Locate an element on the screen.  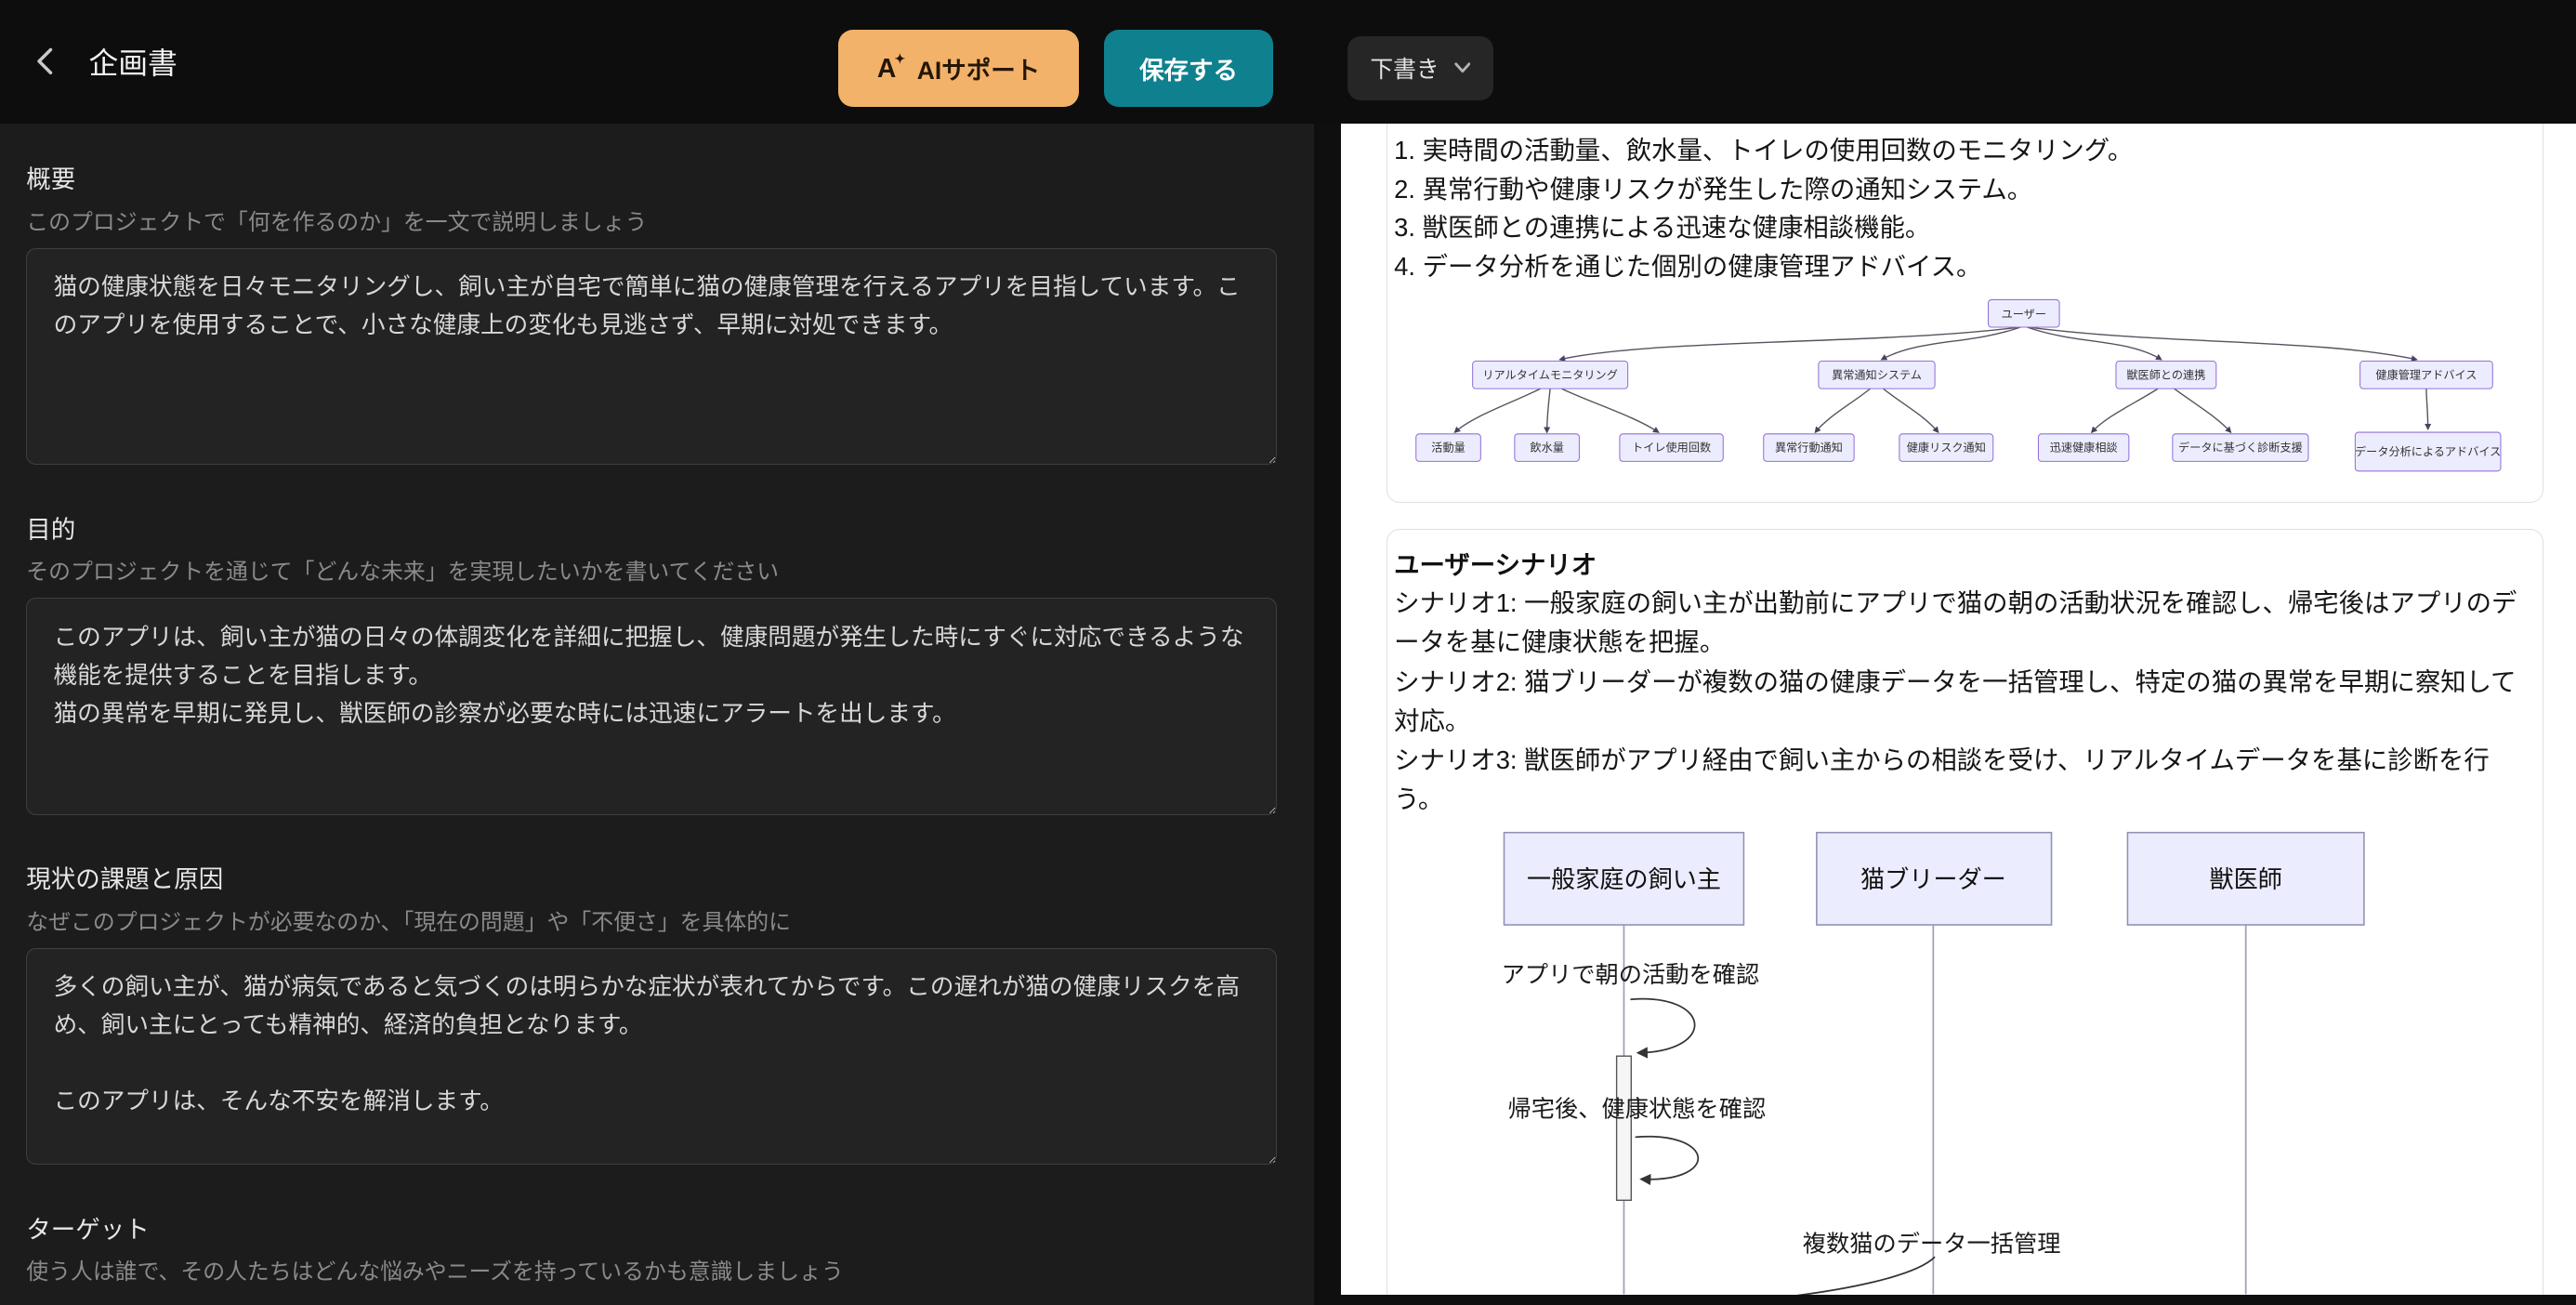
svg-text: ユーザー is located at coordinates (2024, 314).